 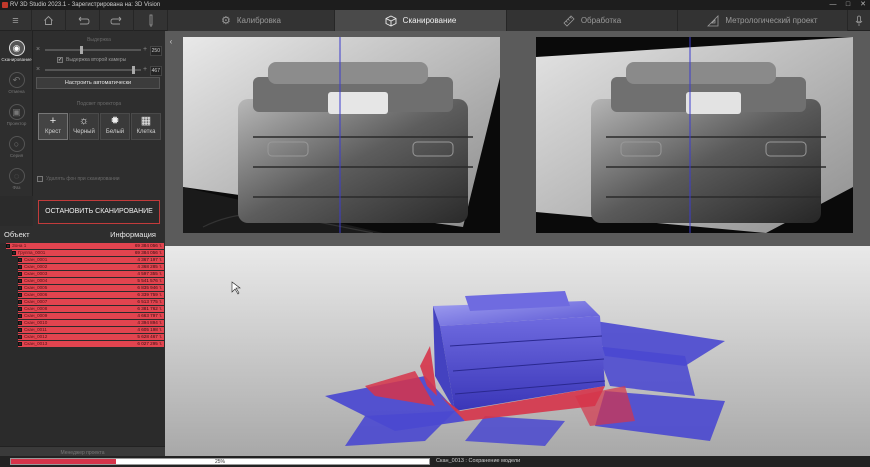 I want to click on second-camera-checkbox: ✓, so click(x=60, y=60).